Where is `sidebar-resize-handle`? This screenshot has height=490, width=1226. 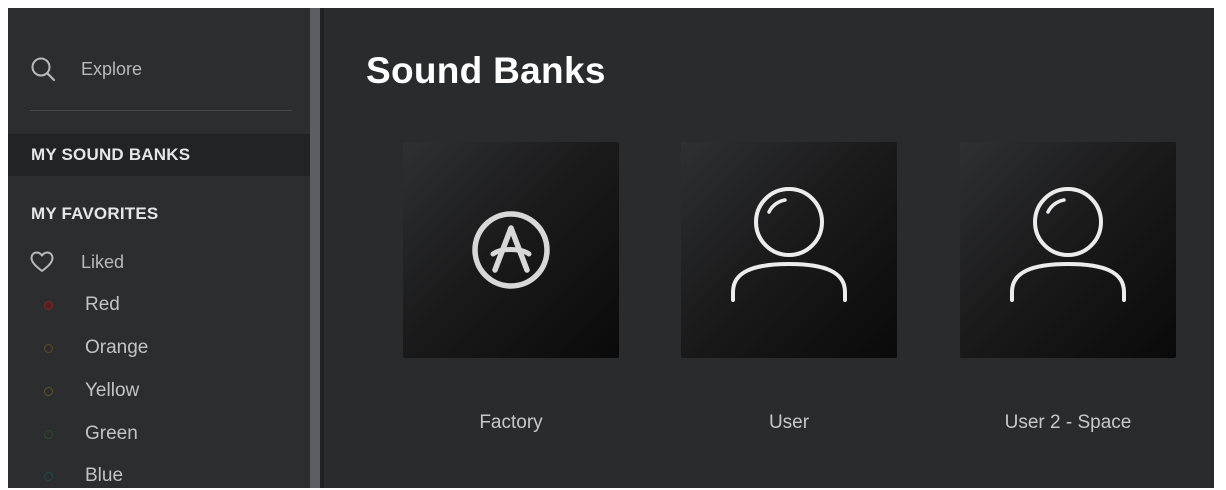
sidebar-resize-handle is located at coordinates (315, 248).